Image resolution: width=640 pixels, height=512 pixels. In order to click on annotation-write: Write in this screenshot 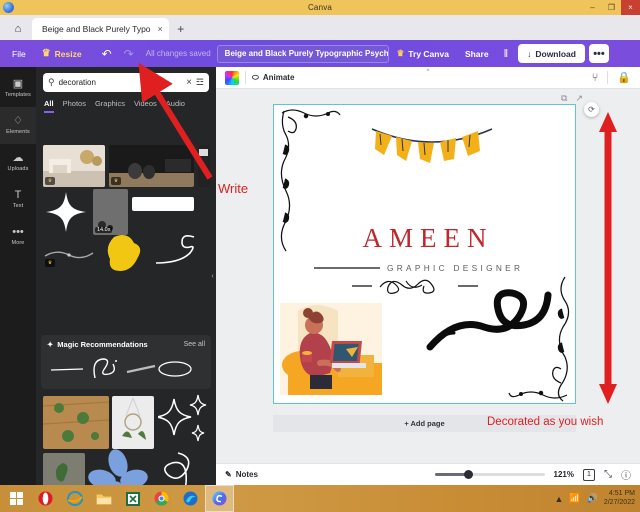, I will do `click(233, 188)`.